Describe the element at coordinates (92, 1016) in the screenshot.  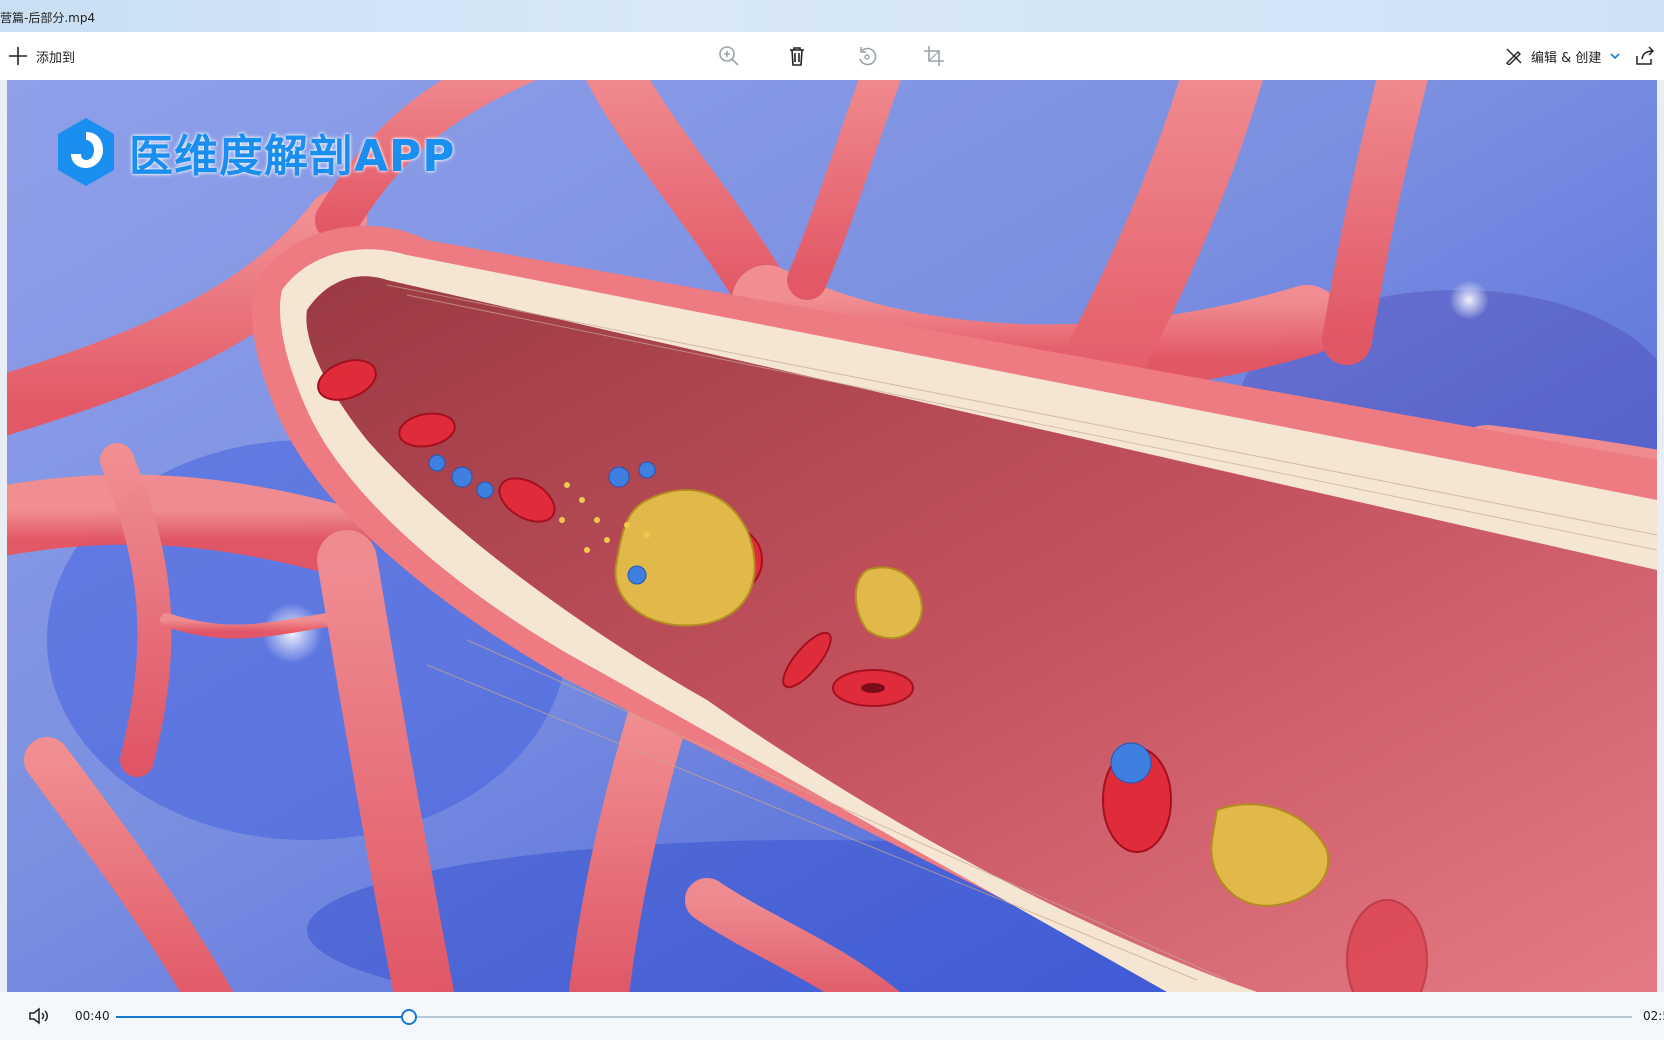
I see `current-time: 00:40` at that location.